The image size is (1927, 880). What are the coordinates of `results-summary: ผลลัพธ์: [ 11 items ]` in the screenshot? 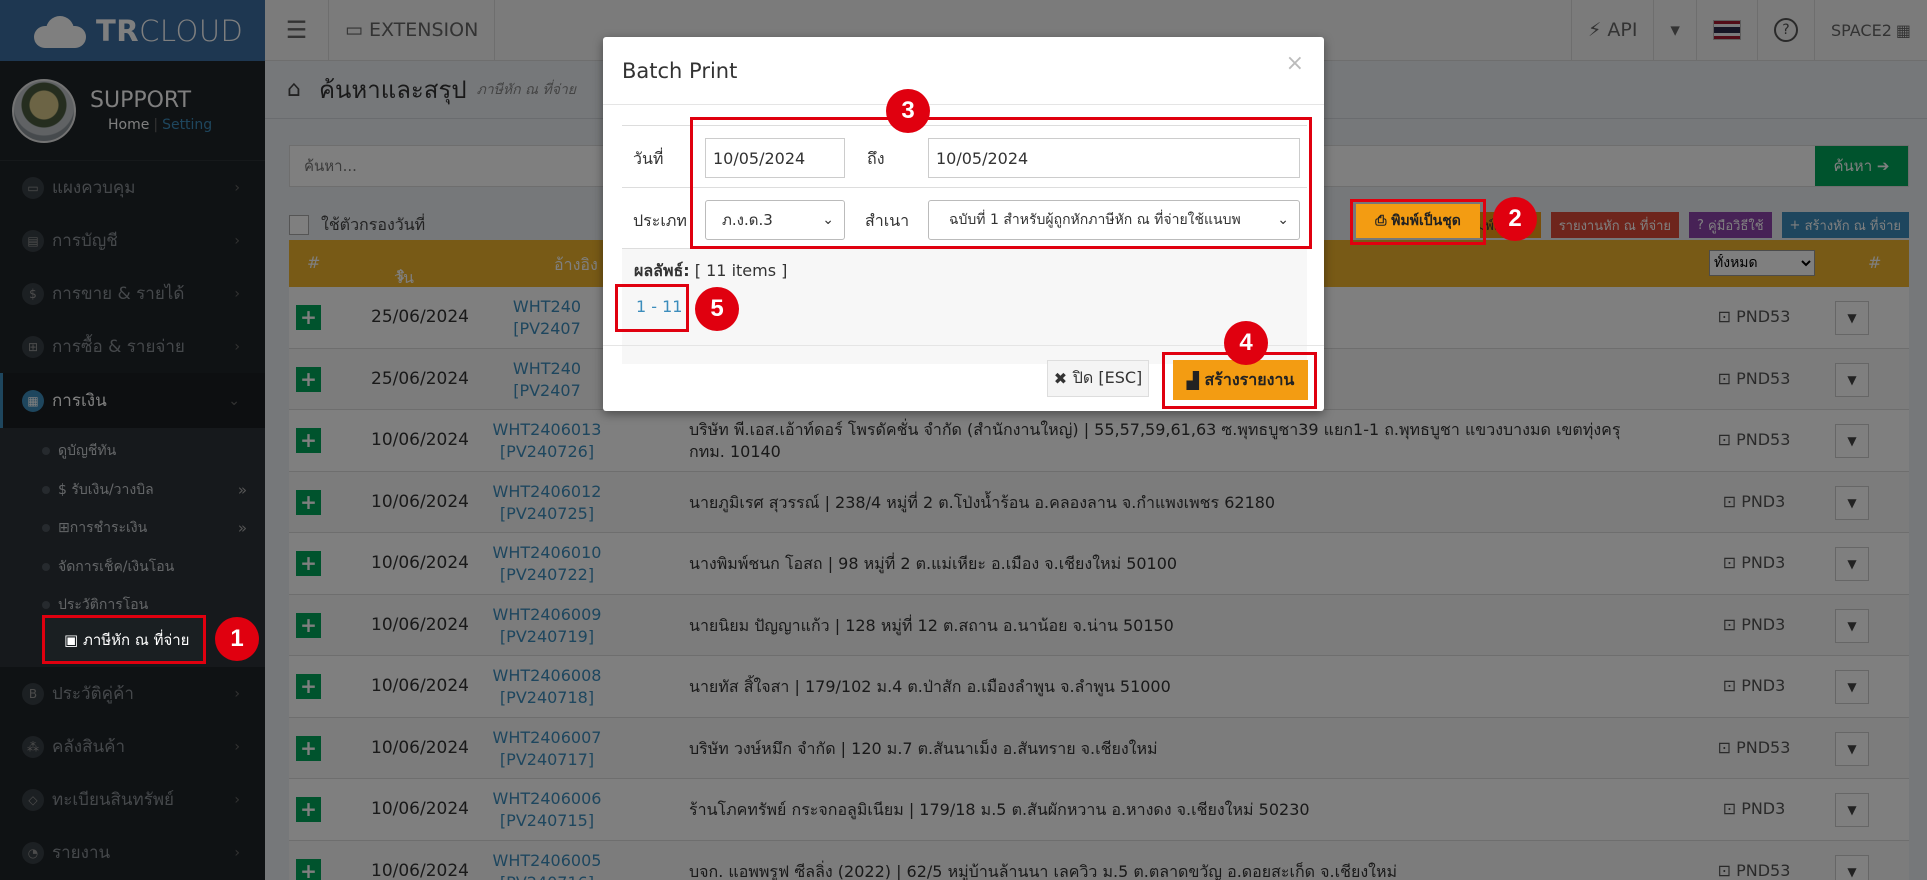 It's located at (710, 271).